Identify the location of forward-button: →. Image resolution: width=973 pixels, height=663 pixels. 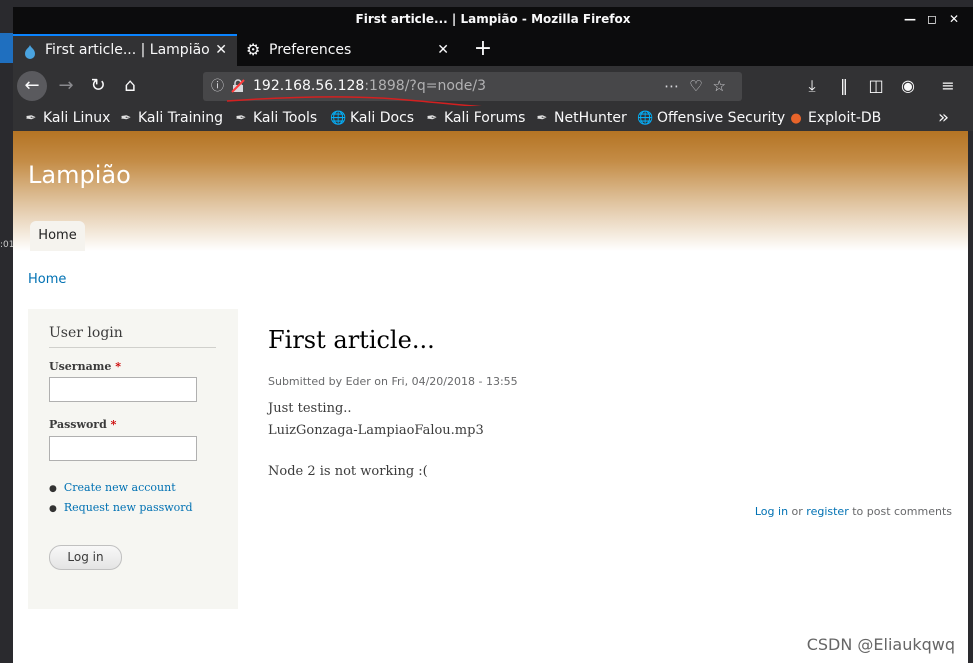
(66, 86).